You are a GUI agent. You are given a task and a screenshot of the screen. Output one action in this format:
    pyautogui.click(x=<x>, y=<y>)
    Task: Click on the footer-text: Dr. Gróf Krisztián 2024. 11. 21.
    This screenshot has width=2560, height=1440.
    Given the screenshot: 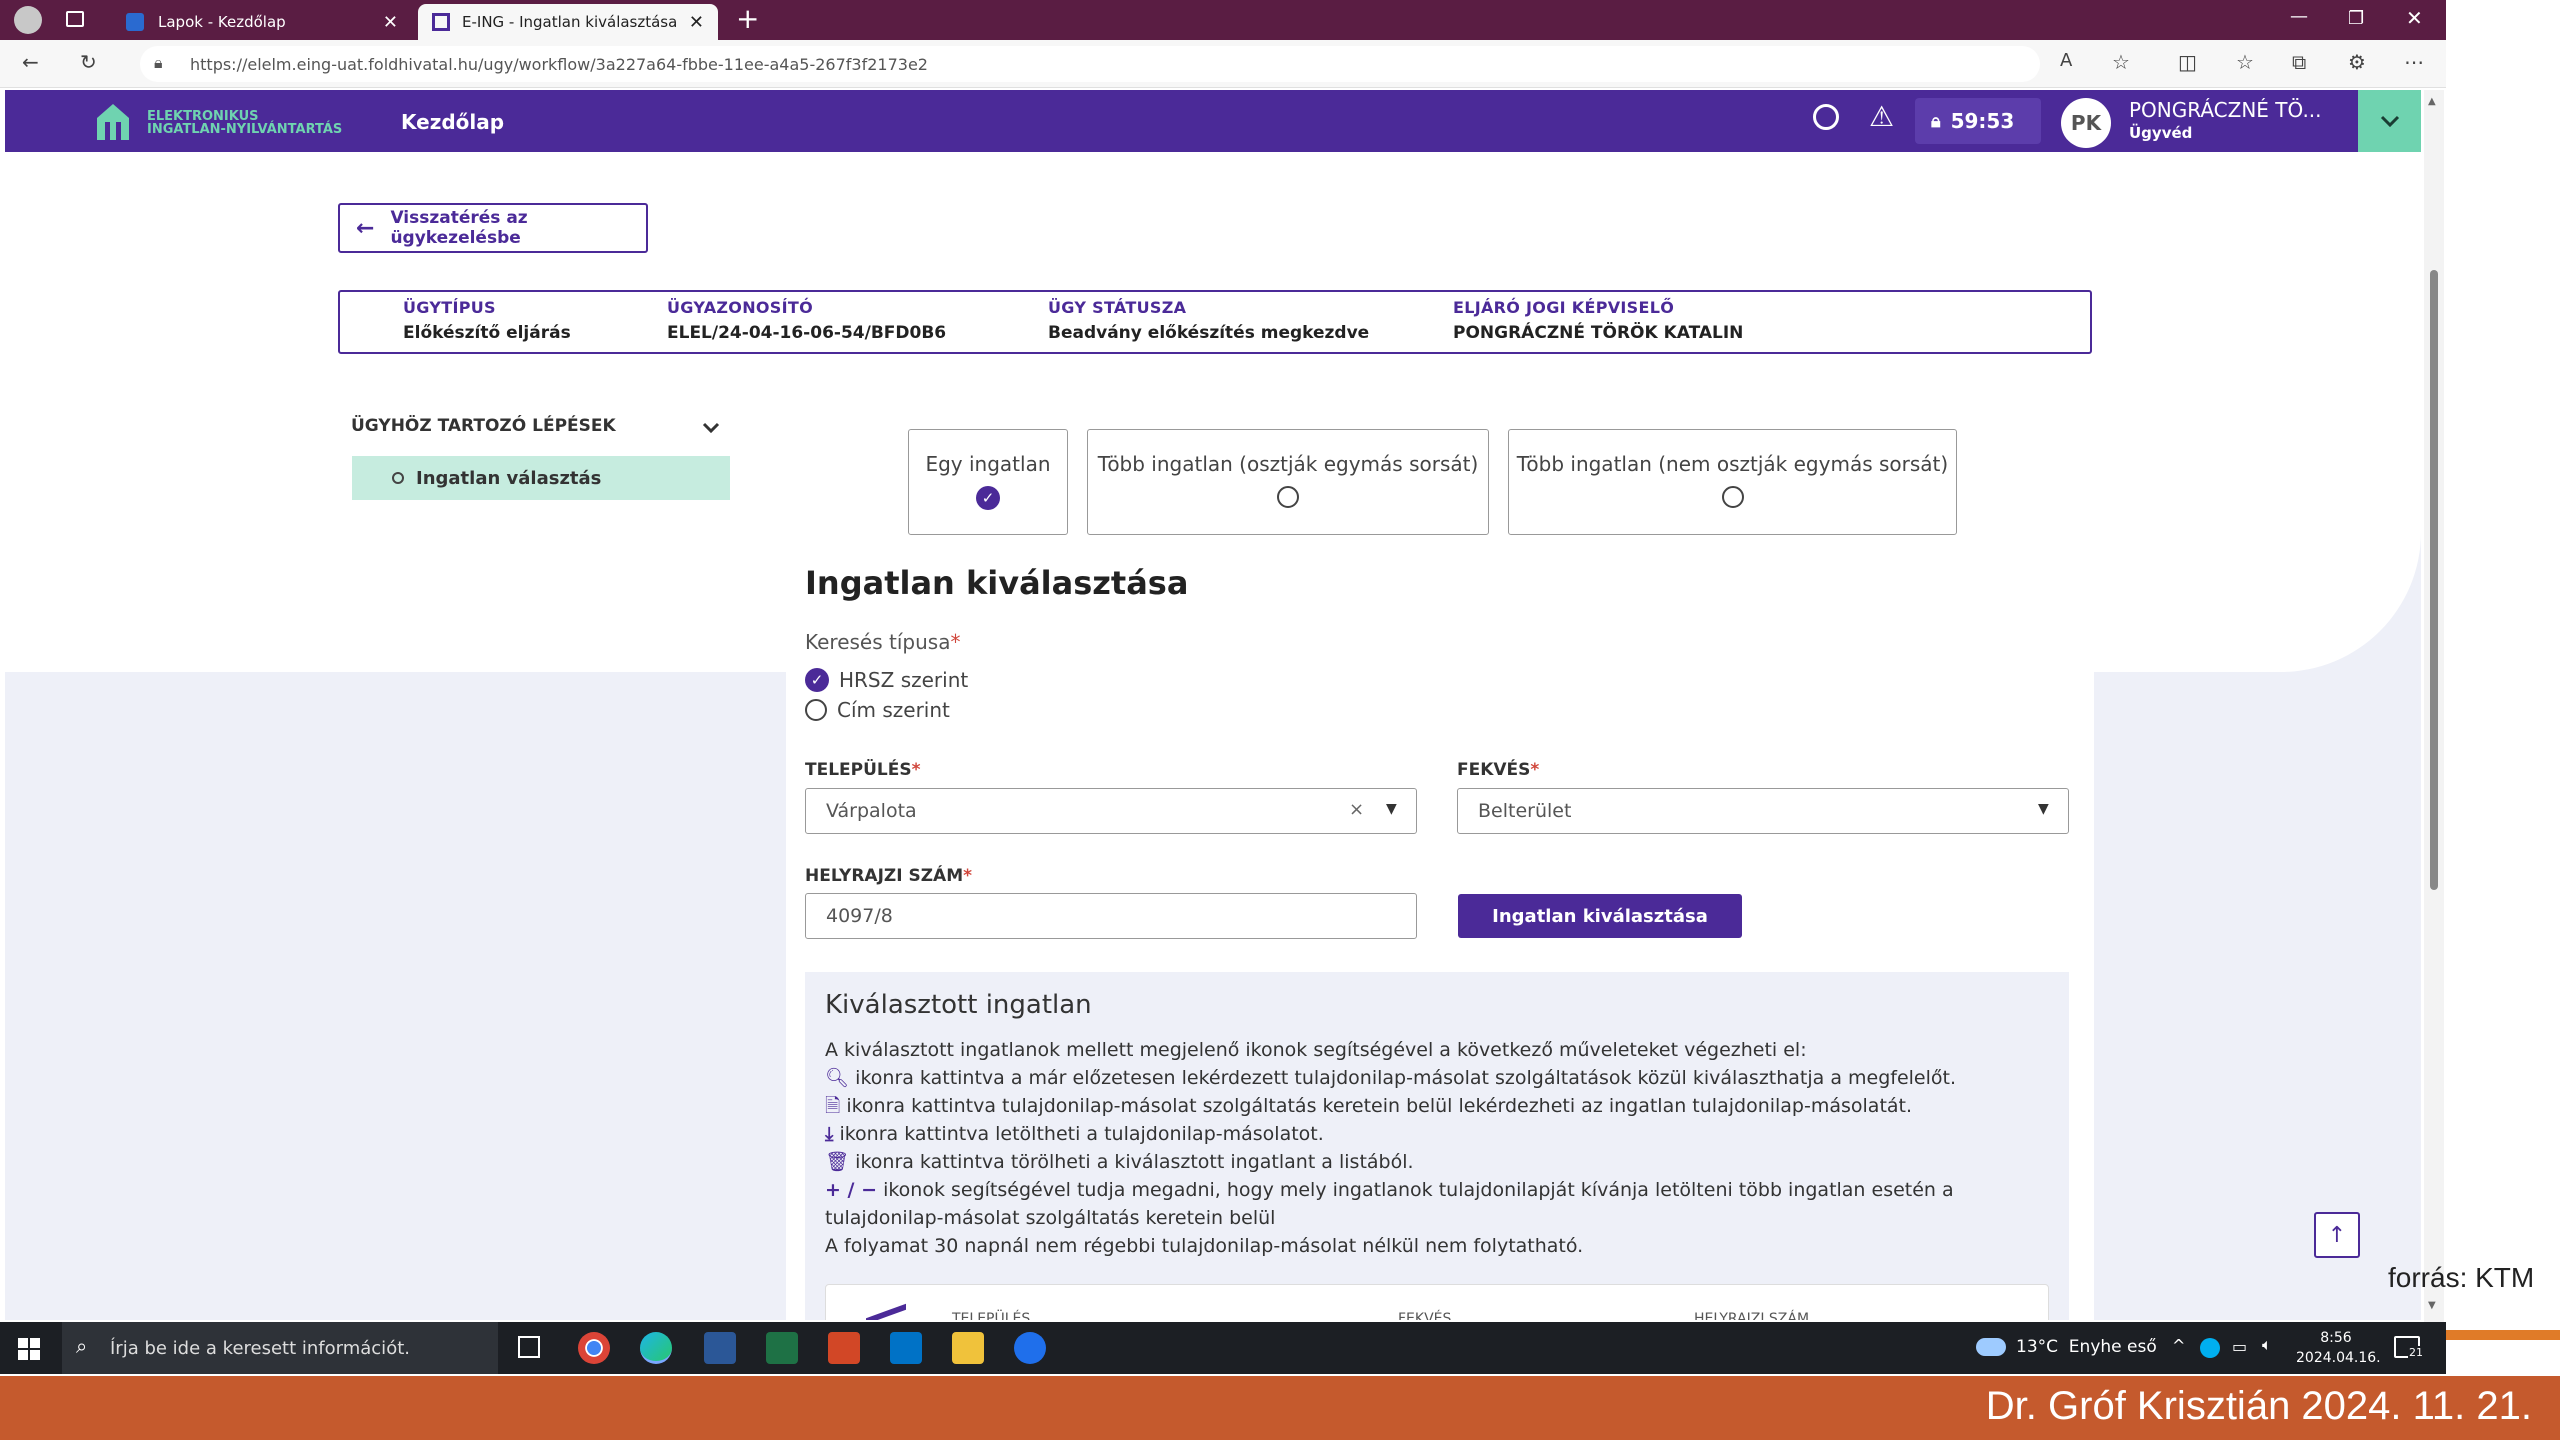 What is the action you would take?
    pyautogui.click(x=2258, y=1406)
    